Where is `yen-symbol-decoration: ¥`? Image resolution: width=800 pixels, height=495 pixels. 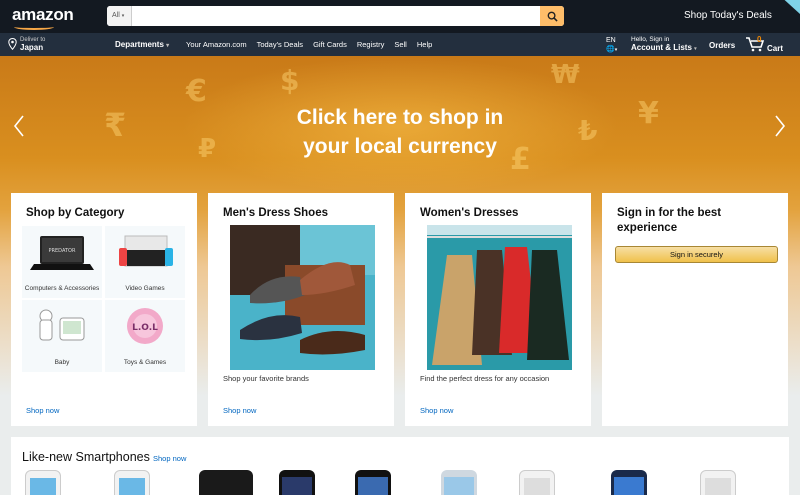
yen-symbol-decoration: ¥ is located at coordinates (648, 113).